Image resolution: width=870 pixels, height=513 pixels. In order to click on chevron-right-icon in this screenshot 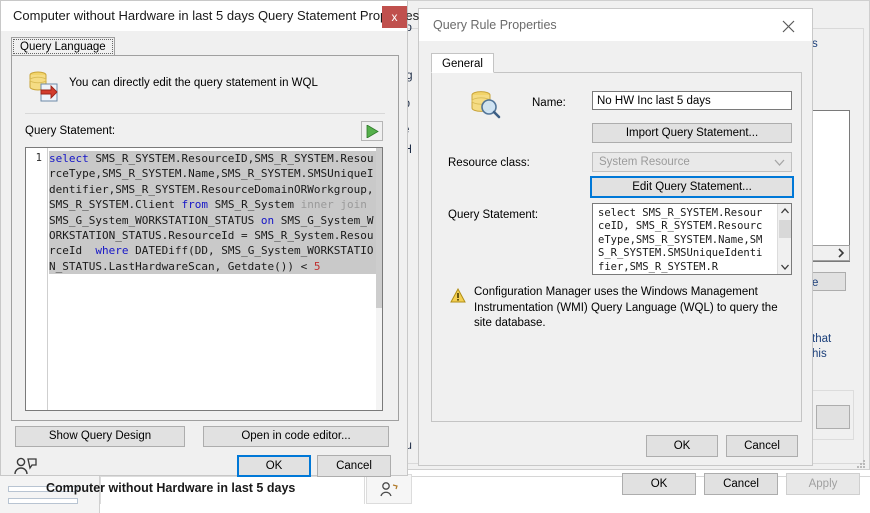, I will do `click(841, 253)`.